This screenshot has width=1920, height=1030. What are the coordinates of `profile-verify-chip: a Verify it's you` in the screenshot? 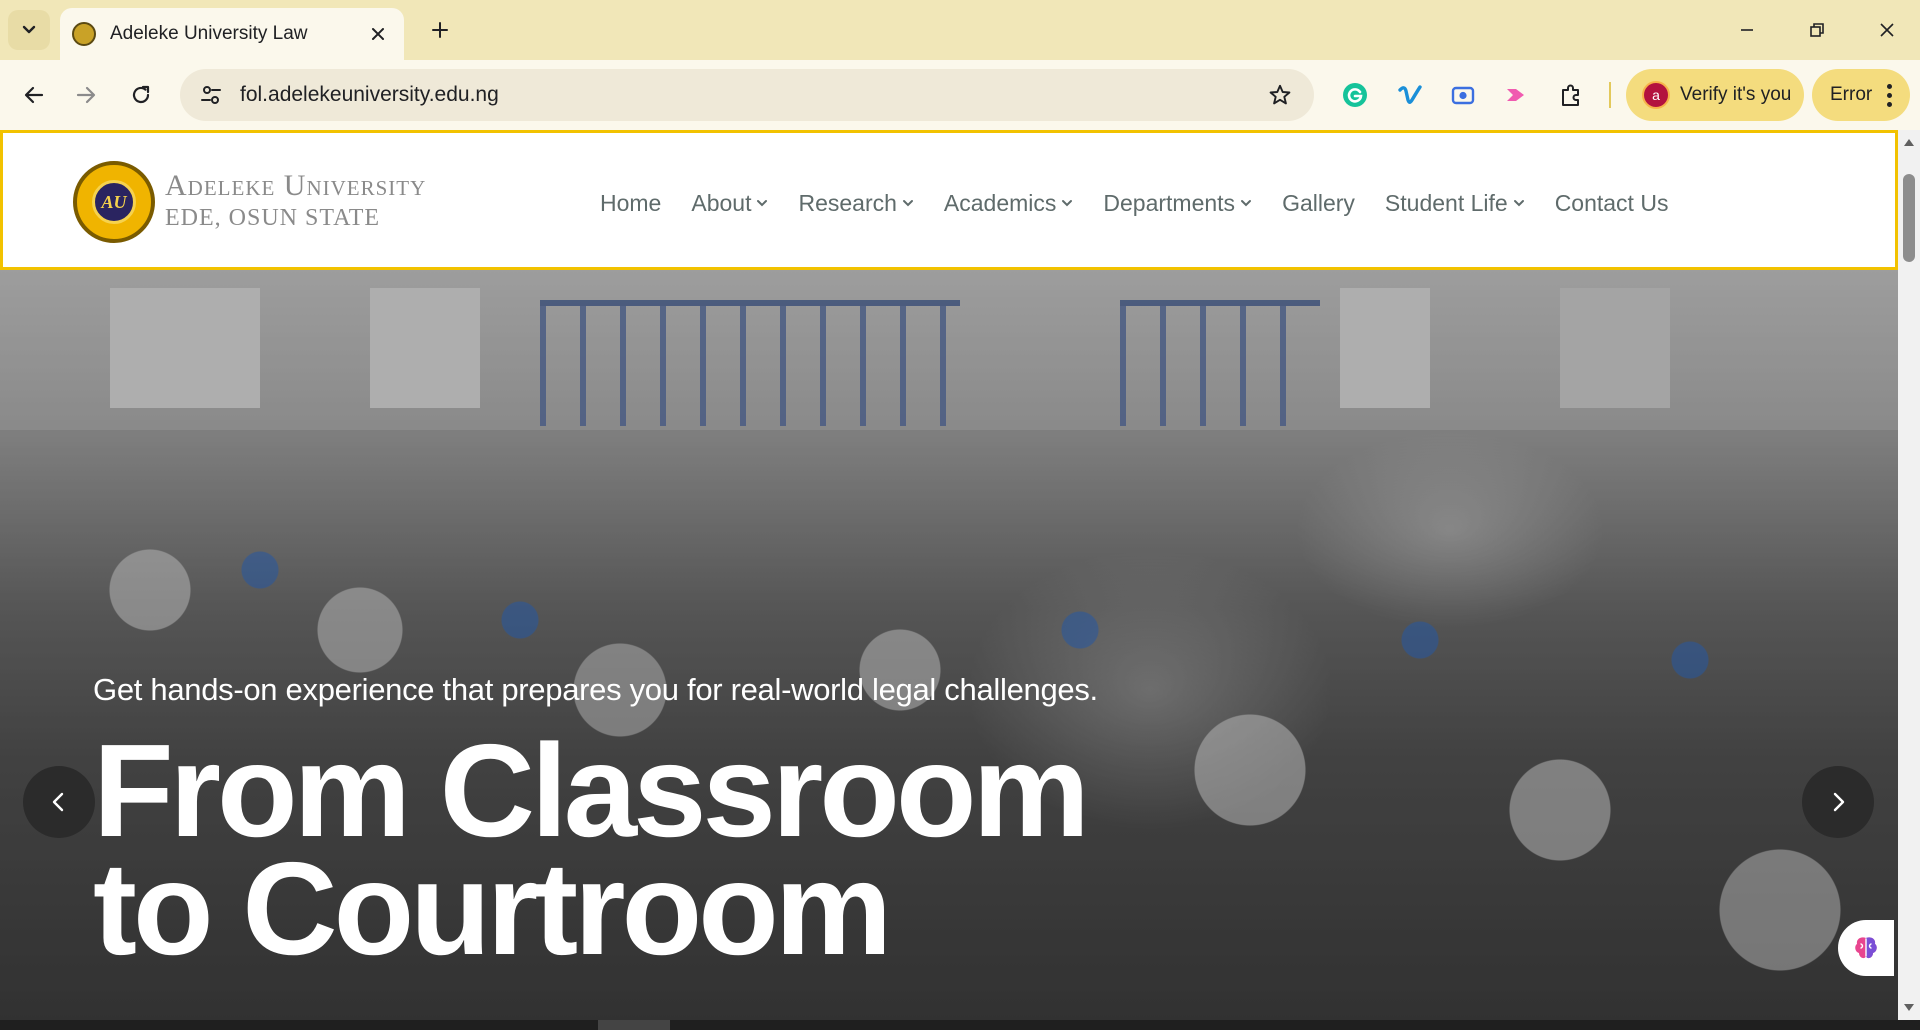 It's located at (1715, 95).